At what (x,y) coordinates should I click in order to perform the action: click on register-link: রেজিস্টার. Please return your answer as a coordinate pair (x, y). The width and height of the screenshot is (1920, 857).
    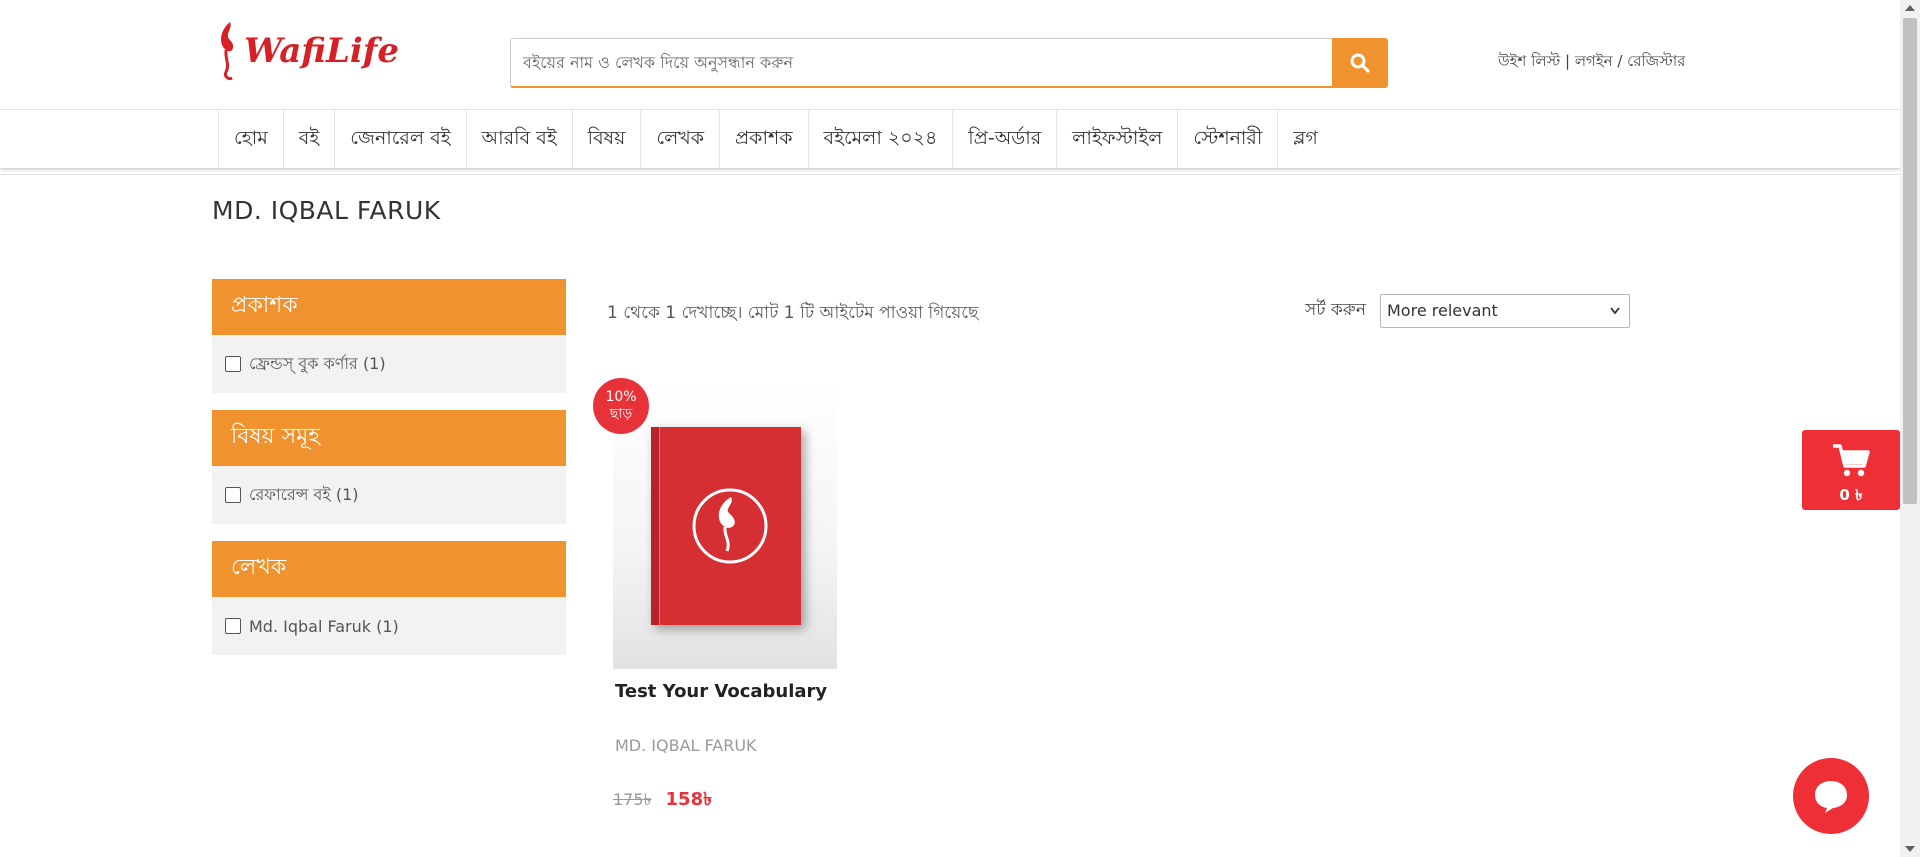
    Looking at the image, I should click on (1656, 61).